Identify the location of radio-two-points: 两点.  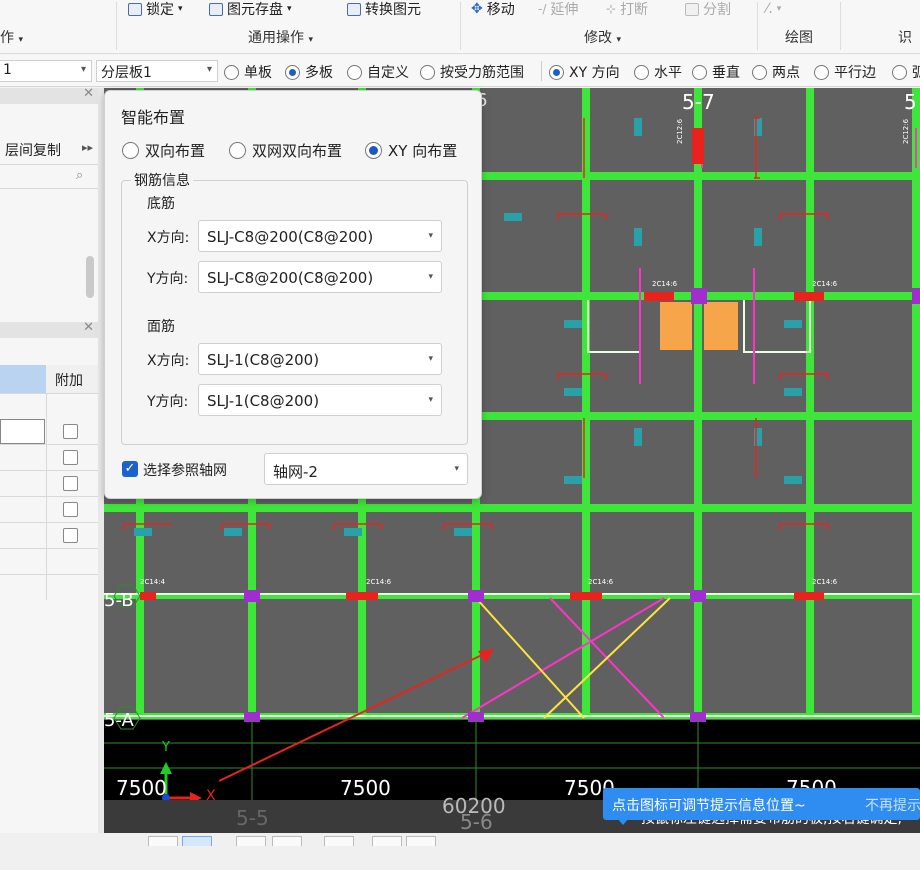
(776, 72).